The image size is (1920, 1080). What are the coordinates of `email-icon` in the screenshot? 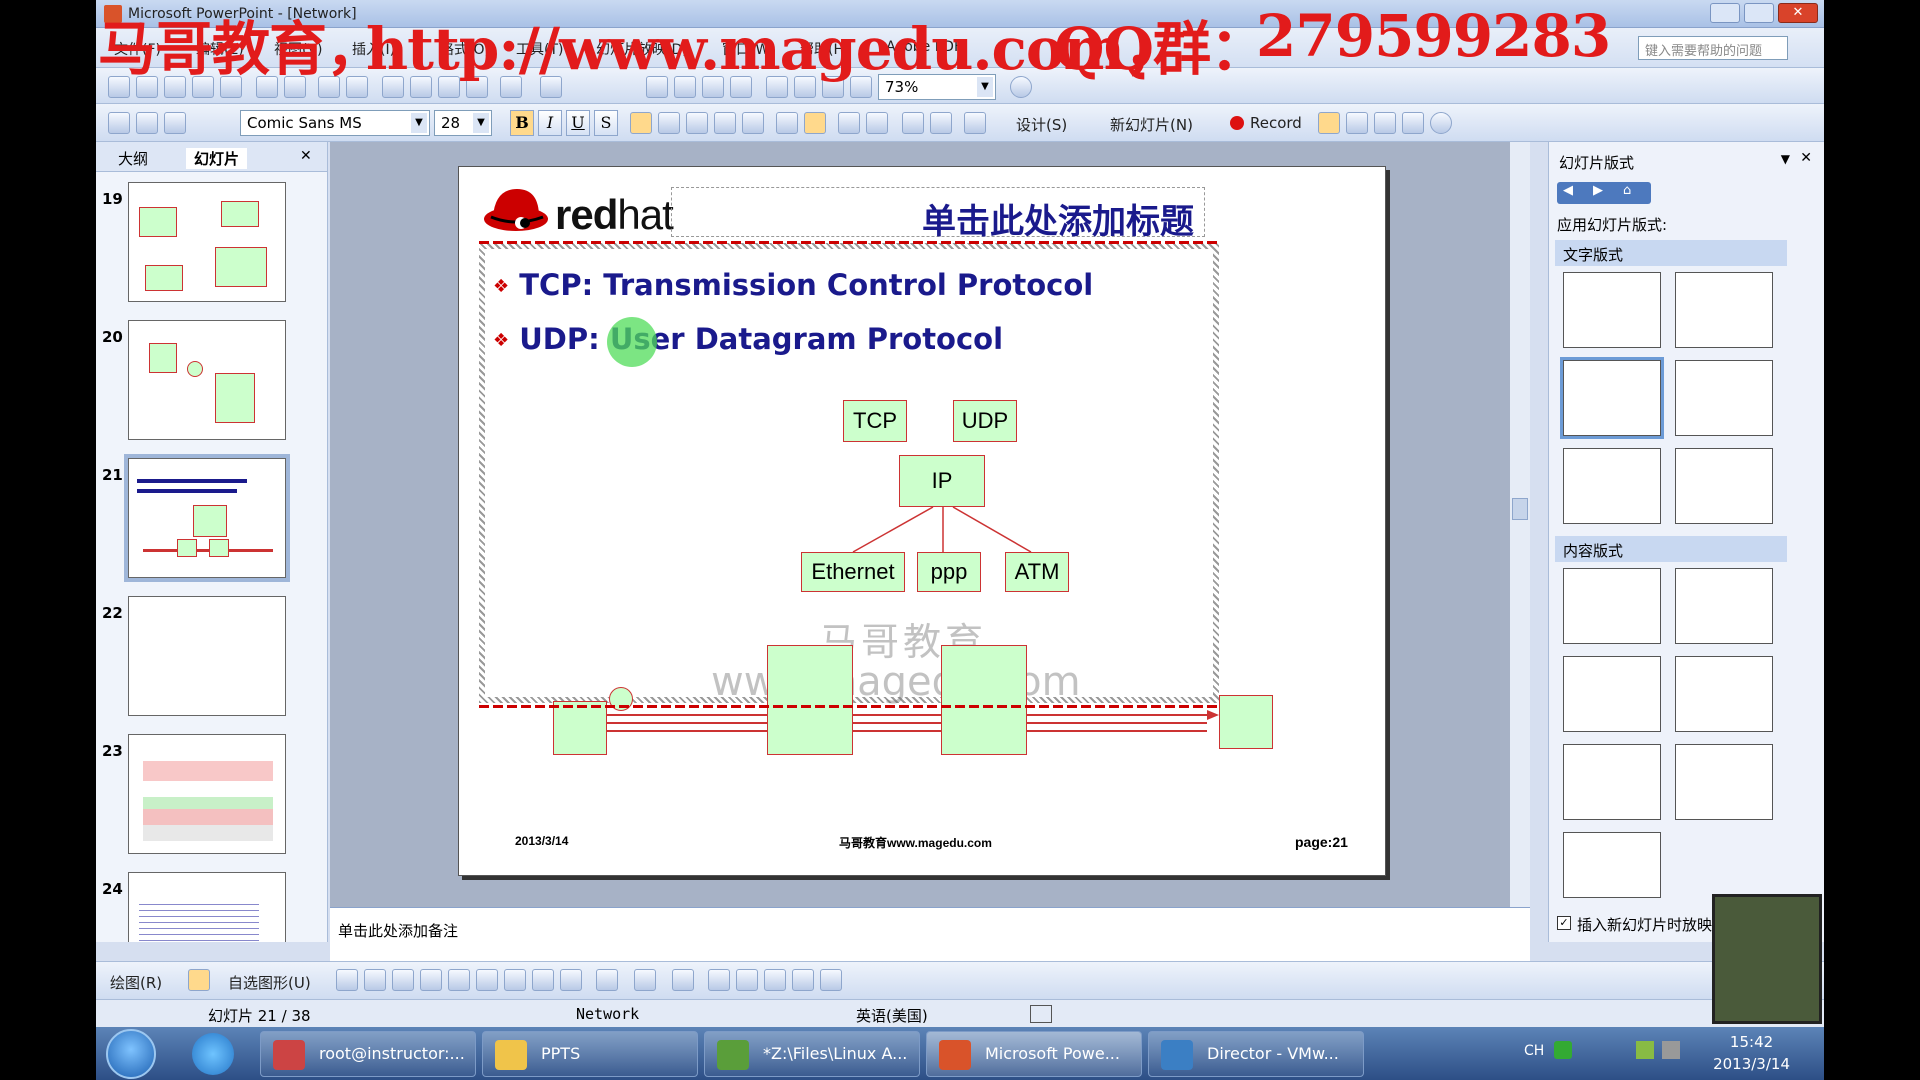 It's located at (231, 87).